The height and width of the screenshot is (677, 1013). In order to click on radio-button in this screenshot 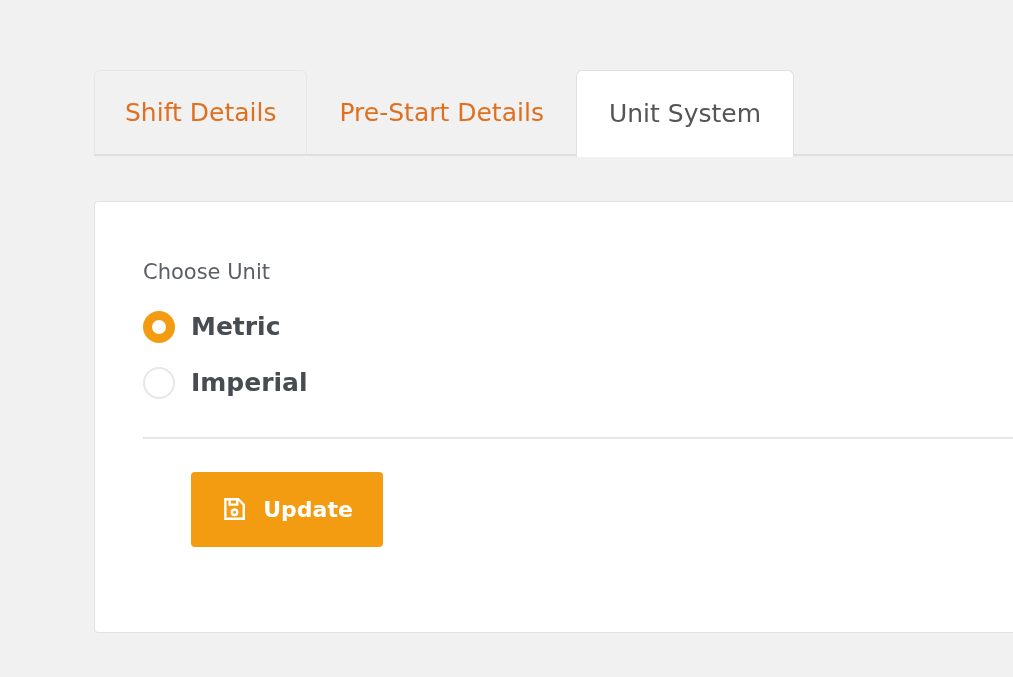, I will do `click(159, 326)`.